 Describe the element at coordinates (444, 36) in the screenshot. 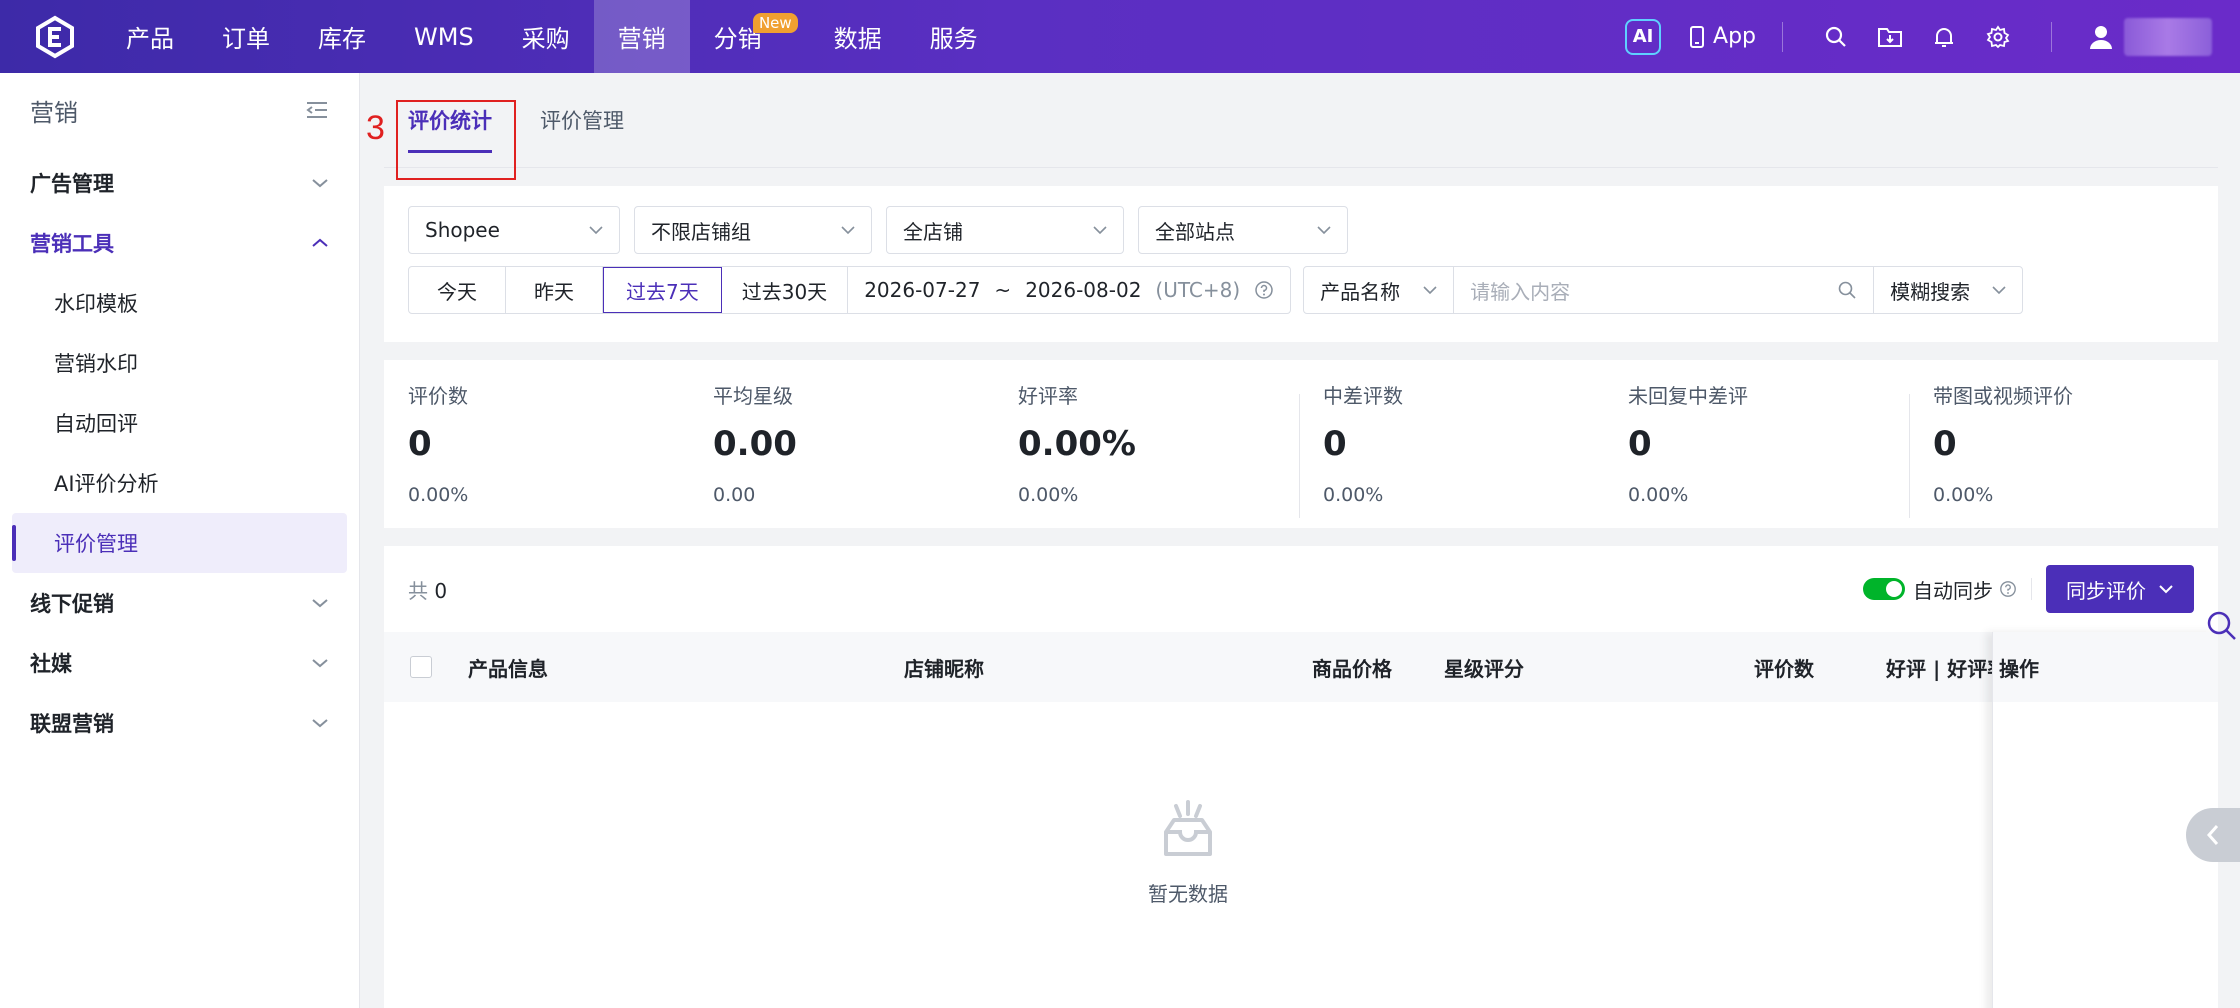

I see `nav-item-wms: WMS` at that location.